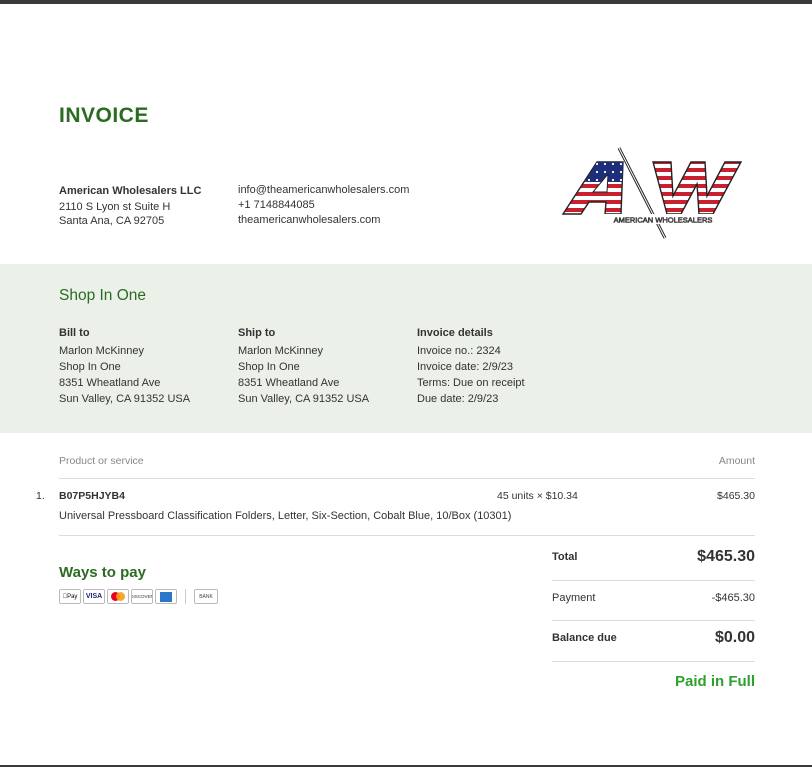  Describe the element at coordinates (653, 661) in the screenshot. I see `balance-divider` at that location.